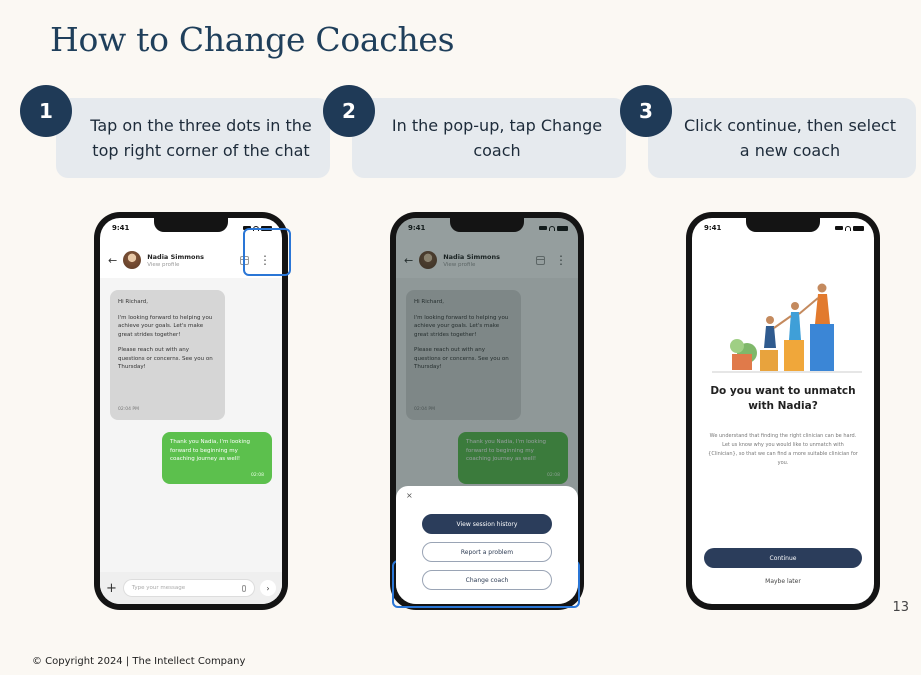 The height and width of the screenshot is (675, 921). Describe the element at coordinates (783, 391) in the screenshot. I see `unmatch-title-line1: Do you want to unmatch` at that location.